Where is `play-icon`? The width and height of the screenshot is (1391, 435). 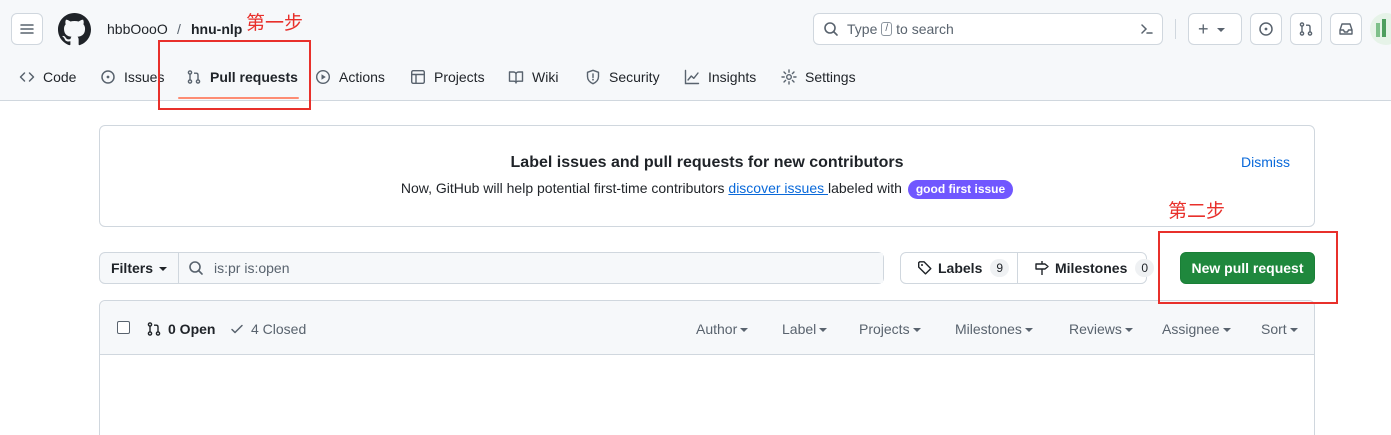
play-icon is located at coordinates (323, 77).